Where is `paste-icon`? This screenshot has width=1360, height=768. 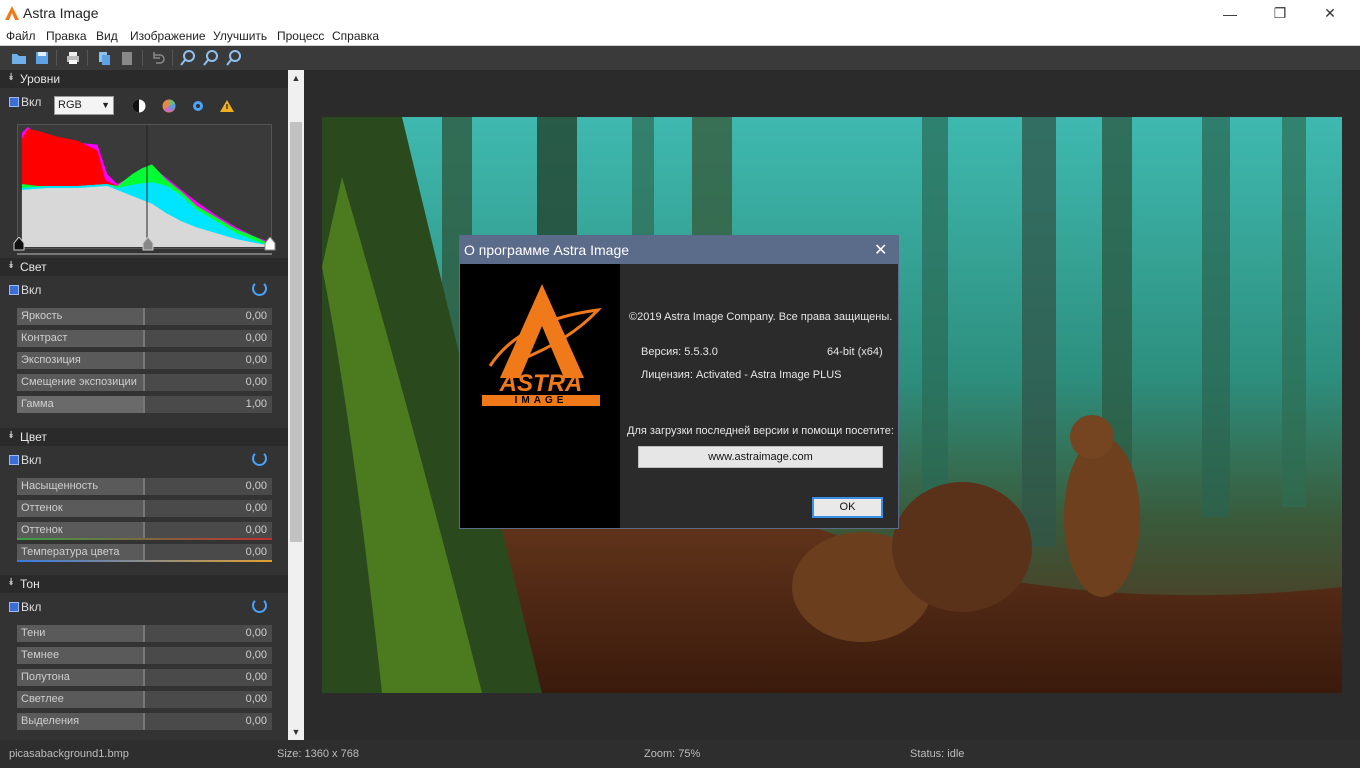 paste-icon is located at coordinates (127, 58).